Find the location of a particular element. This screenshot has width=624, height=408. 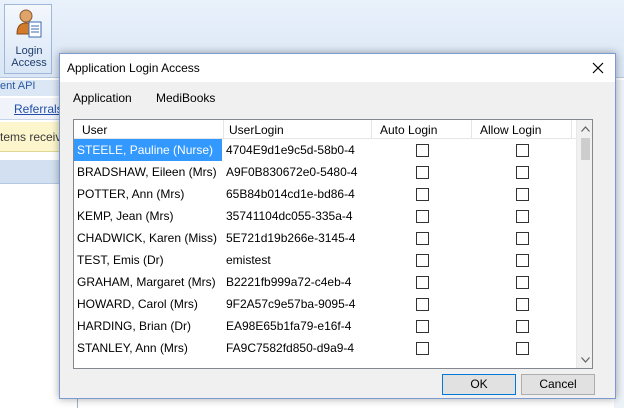

table-row: KEMP, Jean (Mrs) 35741104dc055-335a-4 is located at coordinates (325, 216).